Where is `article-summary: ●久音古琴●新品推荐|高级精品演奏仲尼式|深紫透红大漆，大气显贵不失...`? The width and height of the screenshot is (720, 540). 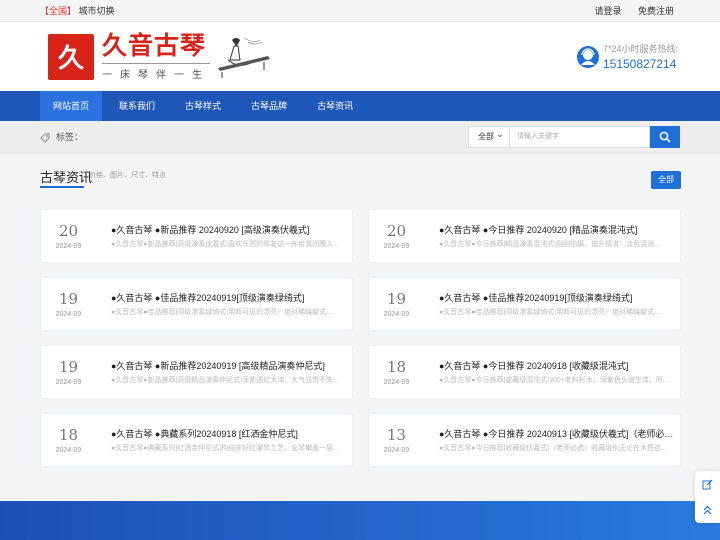 article-summary: ●久音古琴●新品推荐|高级精品演奏仲尼式|深紫透红大漆，大气显贵不失... is located at coordinates (225, 380).